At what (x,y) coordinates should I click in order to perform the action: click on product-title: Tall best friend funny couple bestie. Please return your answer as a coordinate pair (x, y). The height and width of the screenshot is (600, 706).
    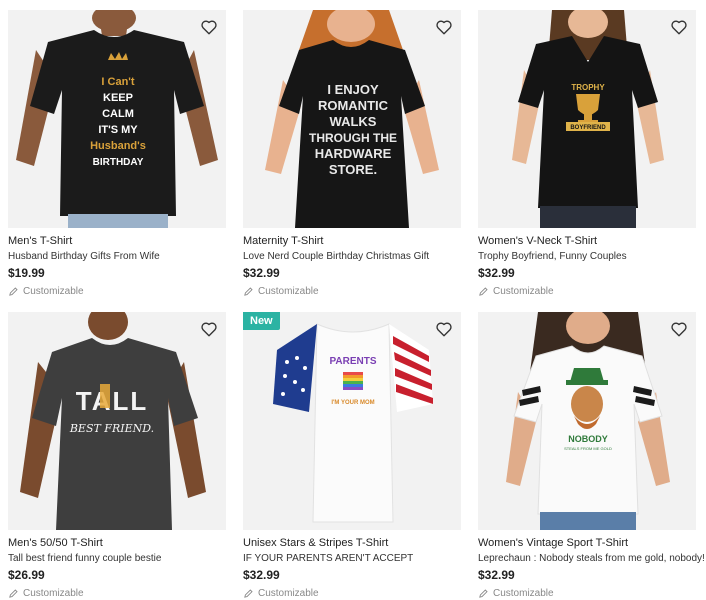
    Looking at the image, I should click on (84, 558).